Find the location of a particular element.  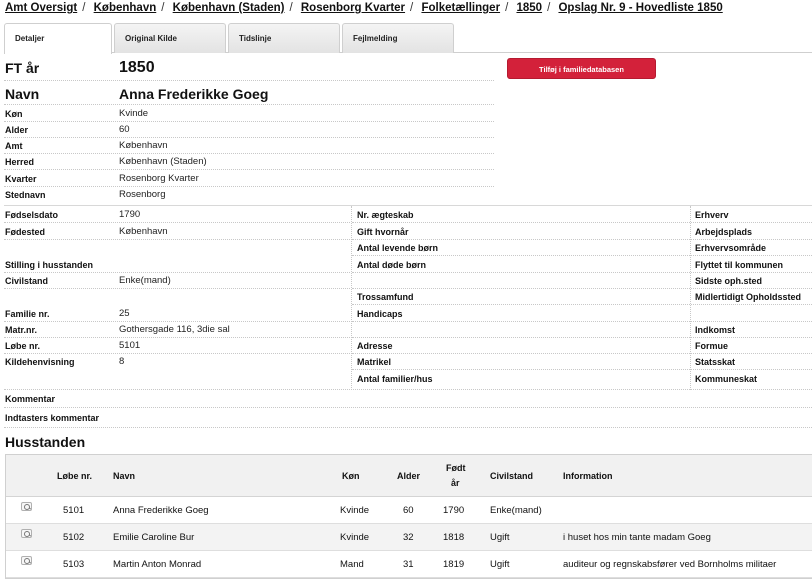

amt-value: København is located at coordinates (143, 145).